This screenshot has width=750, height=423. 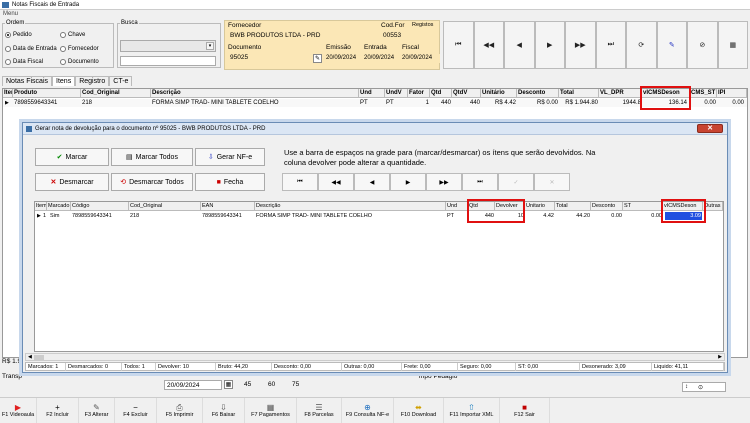 I want to click on dlg-nav-last: ⏭, so click(x=480, y=182).